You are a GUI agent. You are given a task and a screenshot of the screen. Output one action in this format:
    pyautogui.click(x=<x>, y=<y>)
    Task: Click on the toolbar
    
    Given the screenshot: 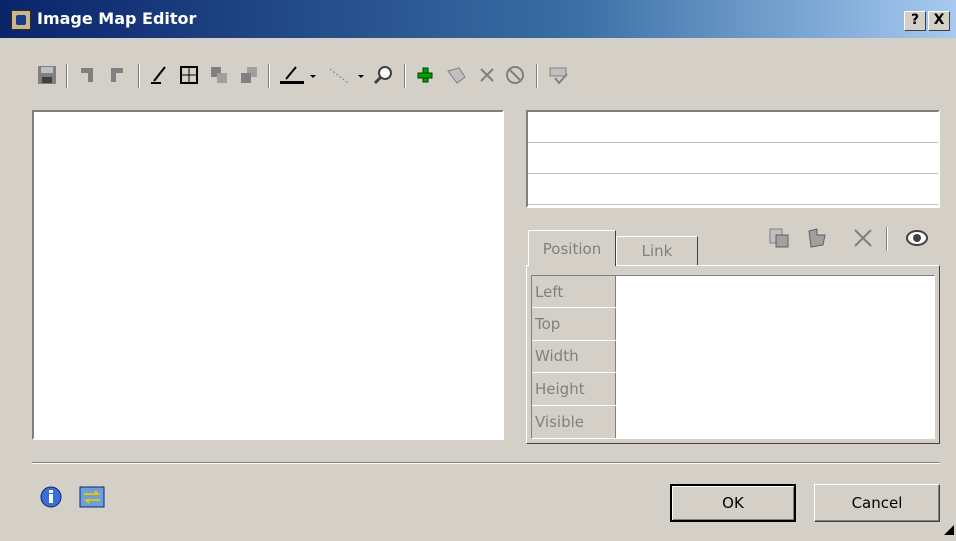 What is the action you would take?
    pyautogui.click(x=482, y=75)
    